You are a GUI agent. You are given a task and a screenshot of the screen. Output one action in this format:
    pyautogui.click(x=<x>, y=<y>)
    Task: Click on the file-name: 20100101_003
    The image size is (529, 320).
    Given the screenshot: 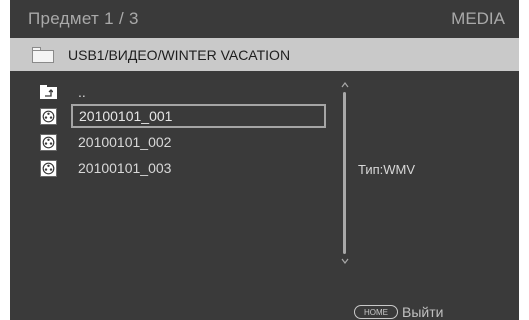 What is the action you would take?
    pyautogui.click(x=125, y=168)
    